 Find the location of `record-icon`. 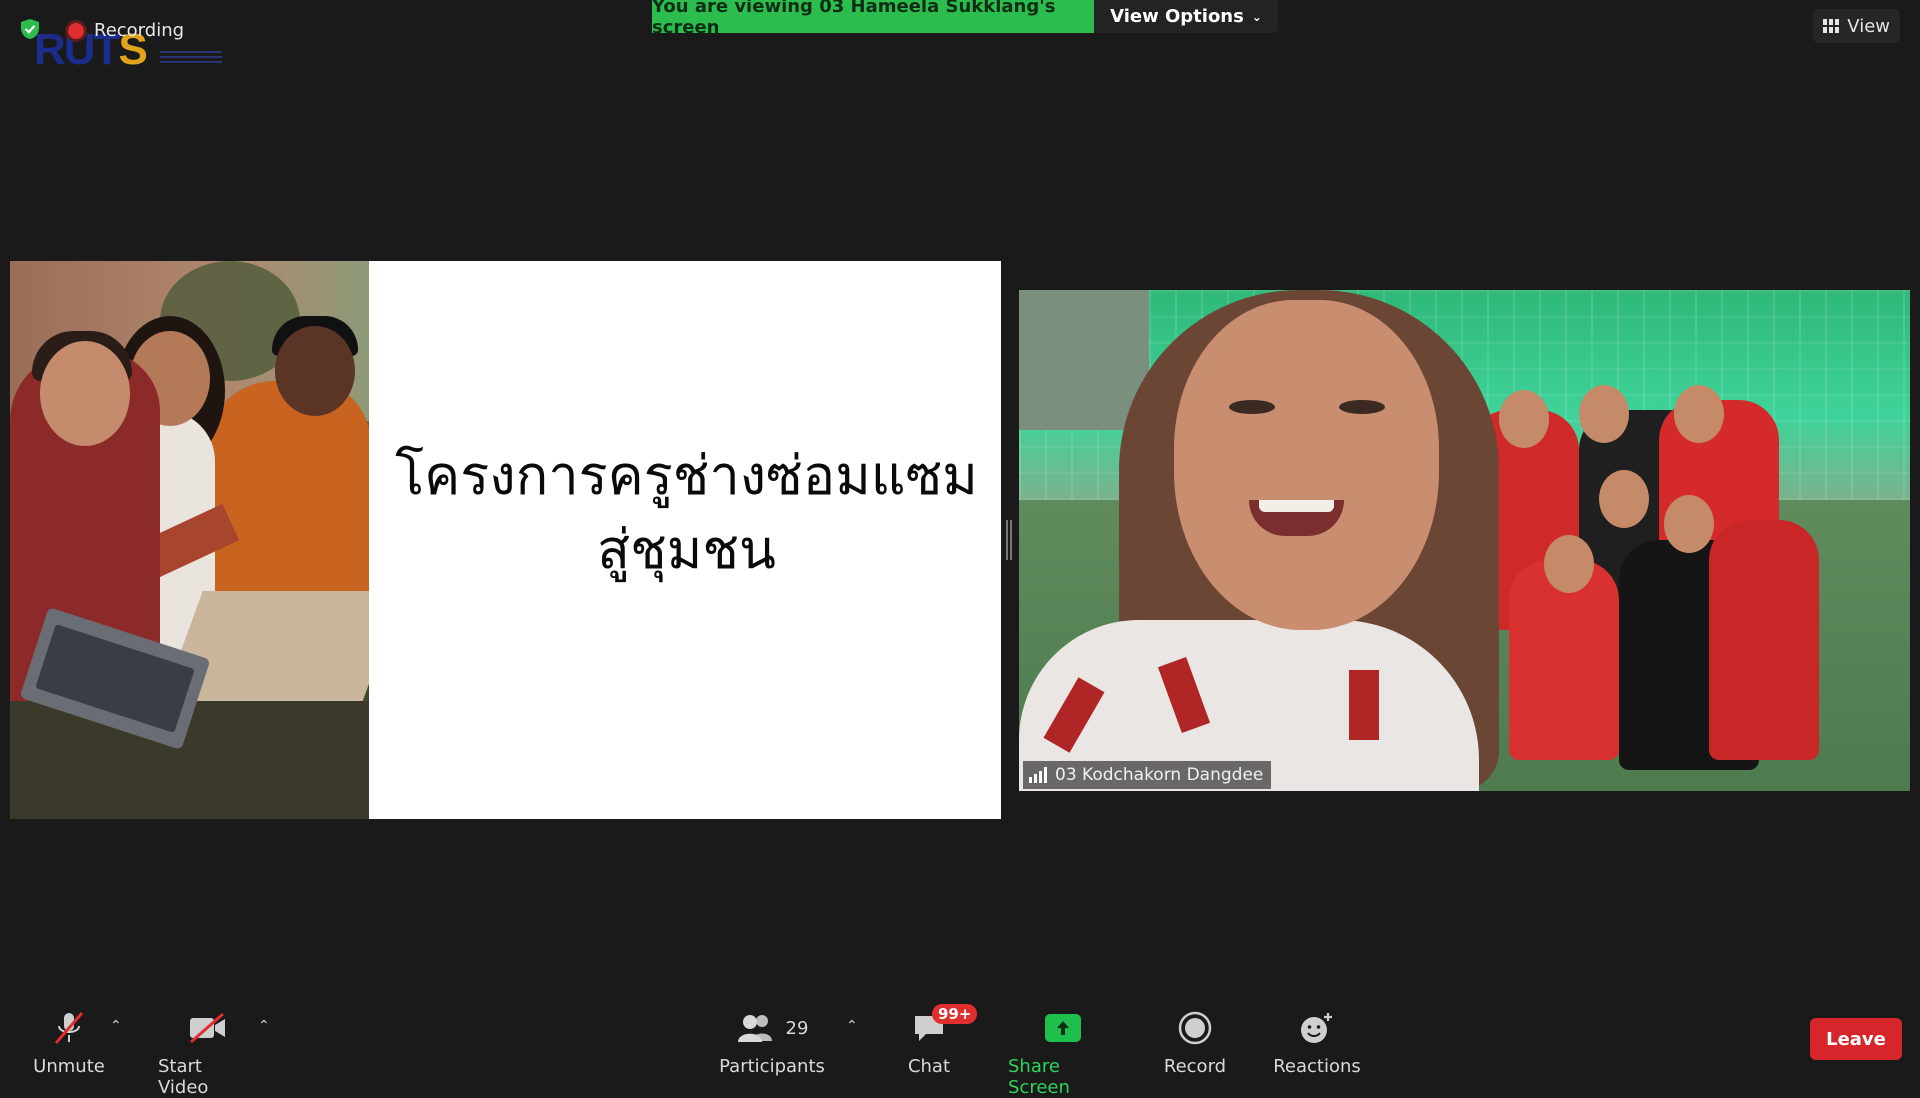

record-icon is located at coordinates (1195, 1028).